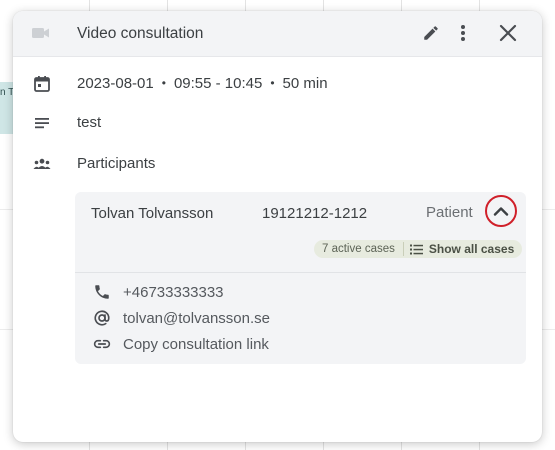 The image size is (555, 450). What do you see at coordinates (196, 344) in the screenshot?
I see `copy-consultation-link: Copy consultation link` at bounding box center [196, 344].